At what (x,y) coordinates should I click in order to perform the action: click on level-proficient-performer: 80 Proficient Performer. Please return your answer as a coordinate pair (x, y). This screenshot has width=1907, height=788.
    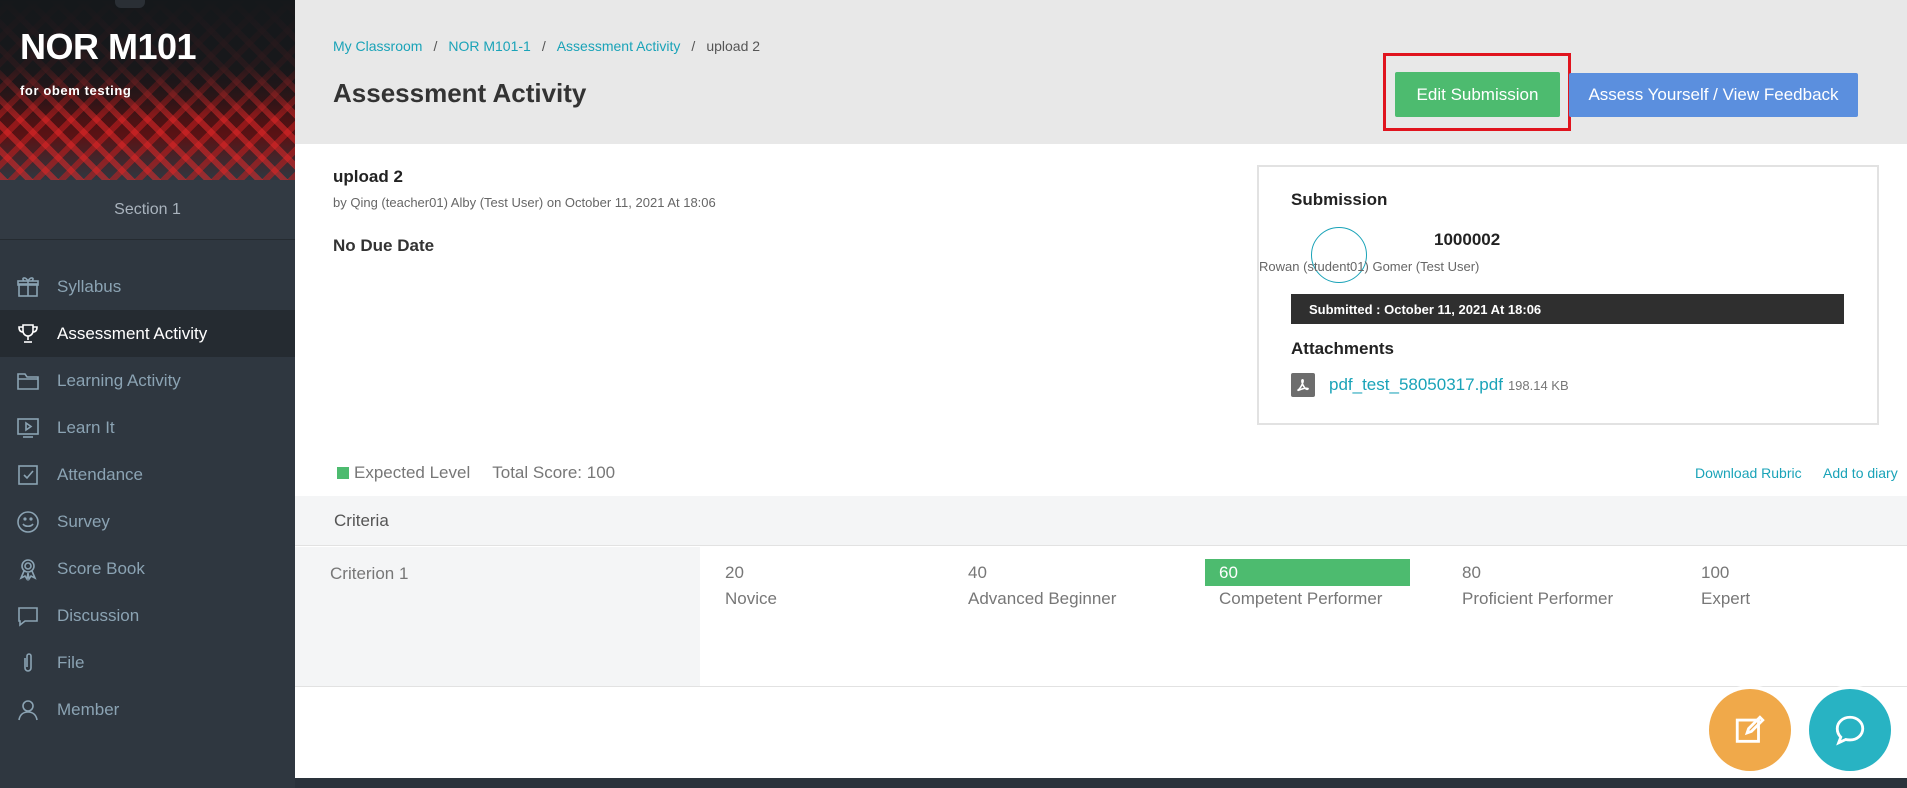
    Looking at the image, I should click on (1550, 589).